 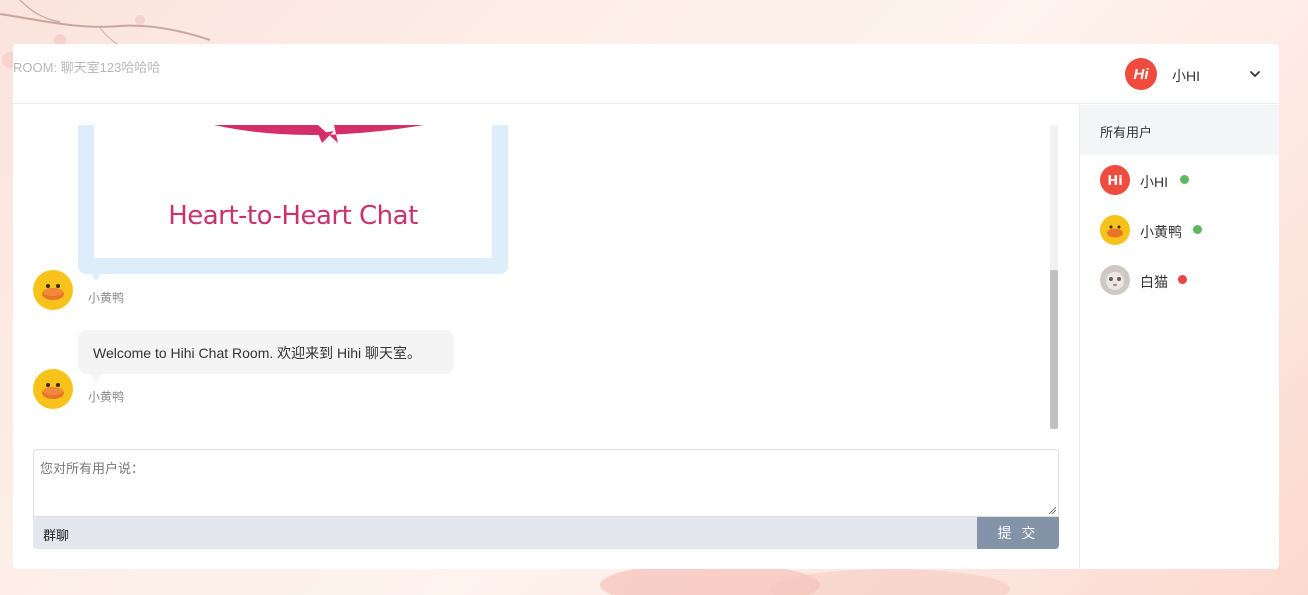 What do you see at coordinates (293, 191) in the screenshot?
I see `chat-image: Heart-to-Heart Chat` at bounding box center [293, 191].